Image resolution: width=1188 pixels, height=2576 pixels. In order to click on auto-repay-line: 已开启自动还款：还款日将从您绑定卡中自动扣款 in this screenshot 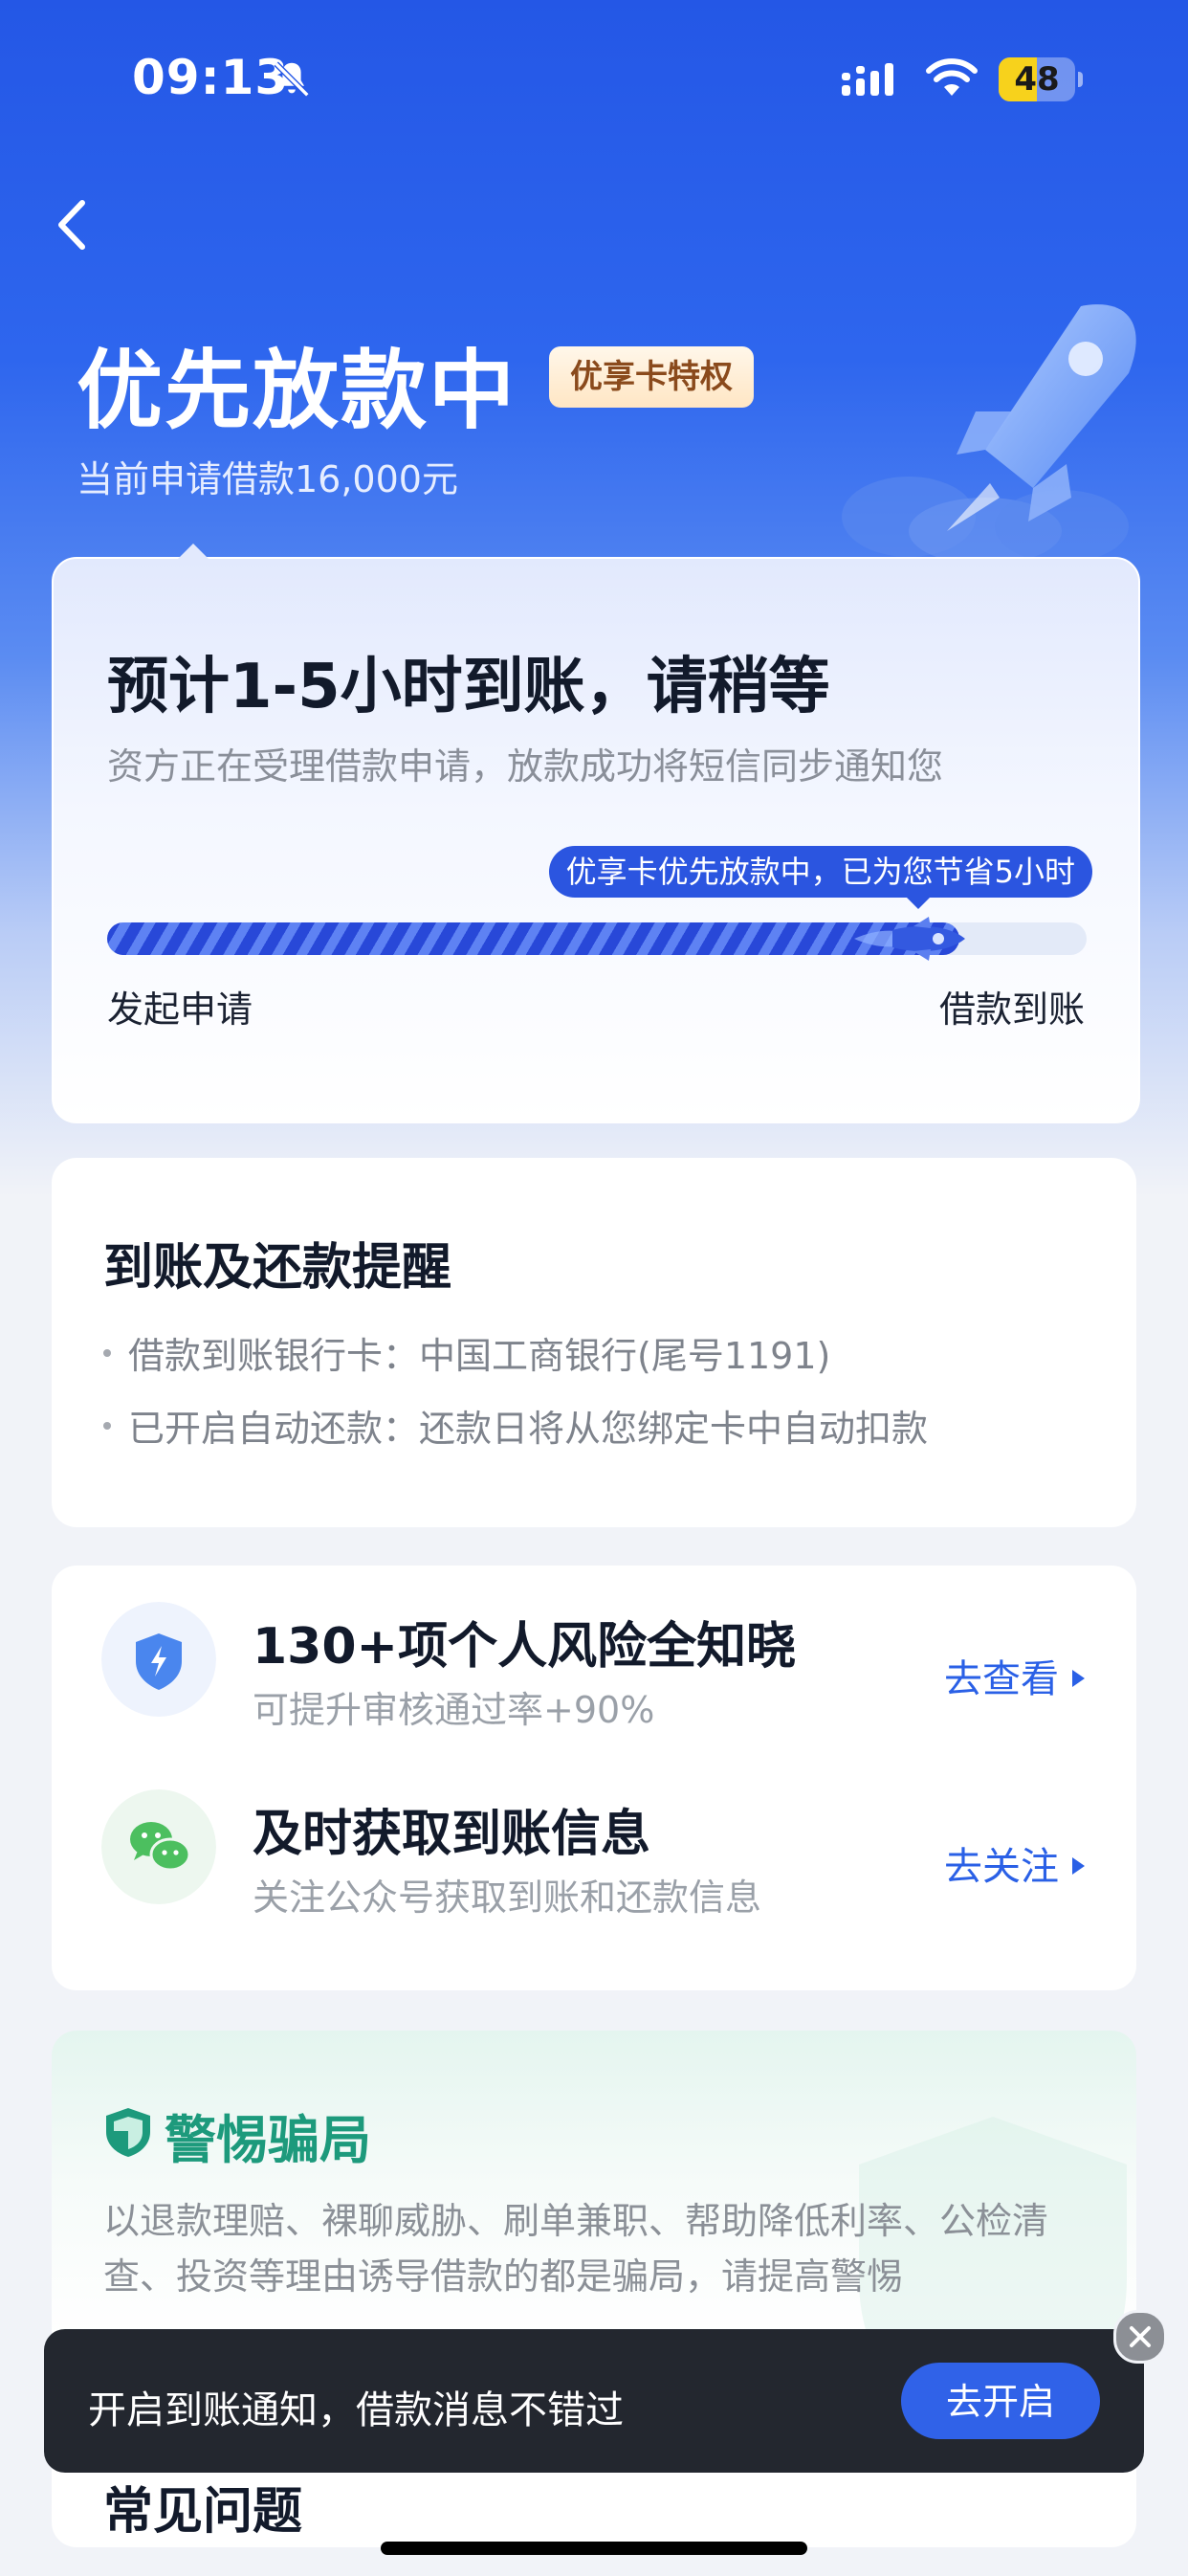, I will do `click(515, 1425)`.